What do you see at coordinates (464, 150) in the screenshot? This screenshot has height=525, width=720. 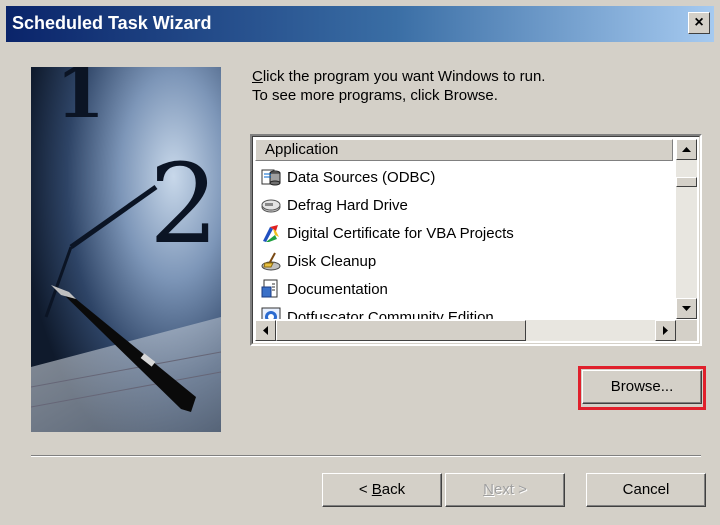 I see `column-header-application: Application` at bounding box center [464, 150].